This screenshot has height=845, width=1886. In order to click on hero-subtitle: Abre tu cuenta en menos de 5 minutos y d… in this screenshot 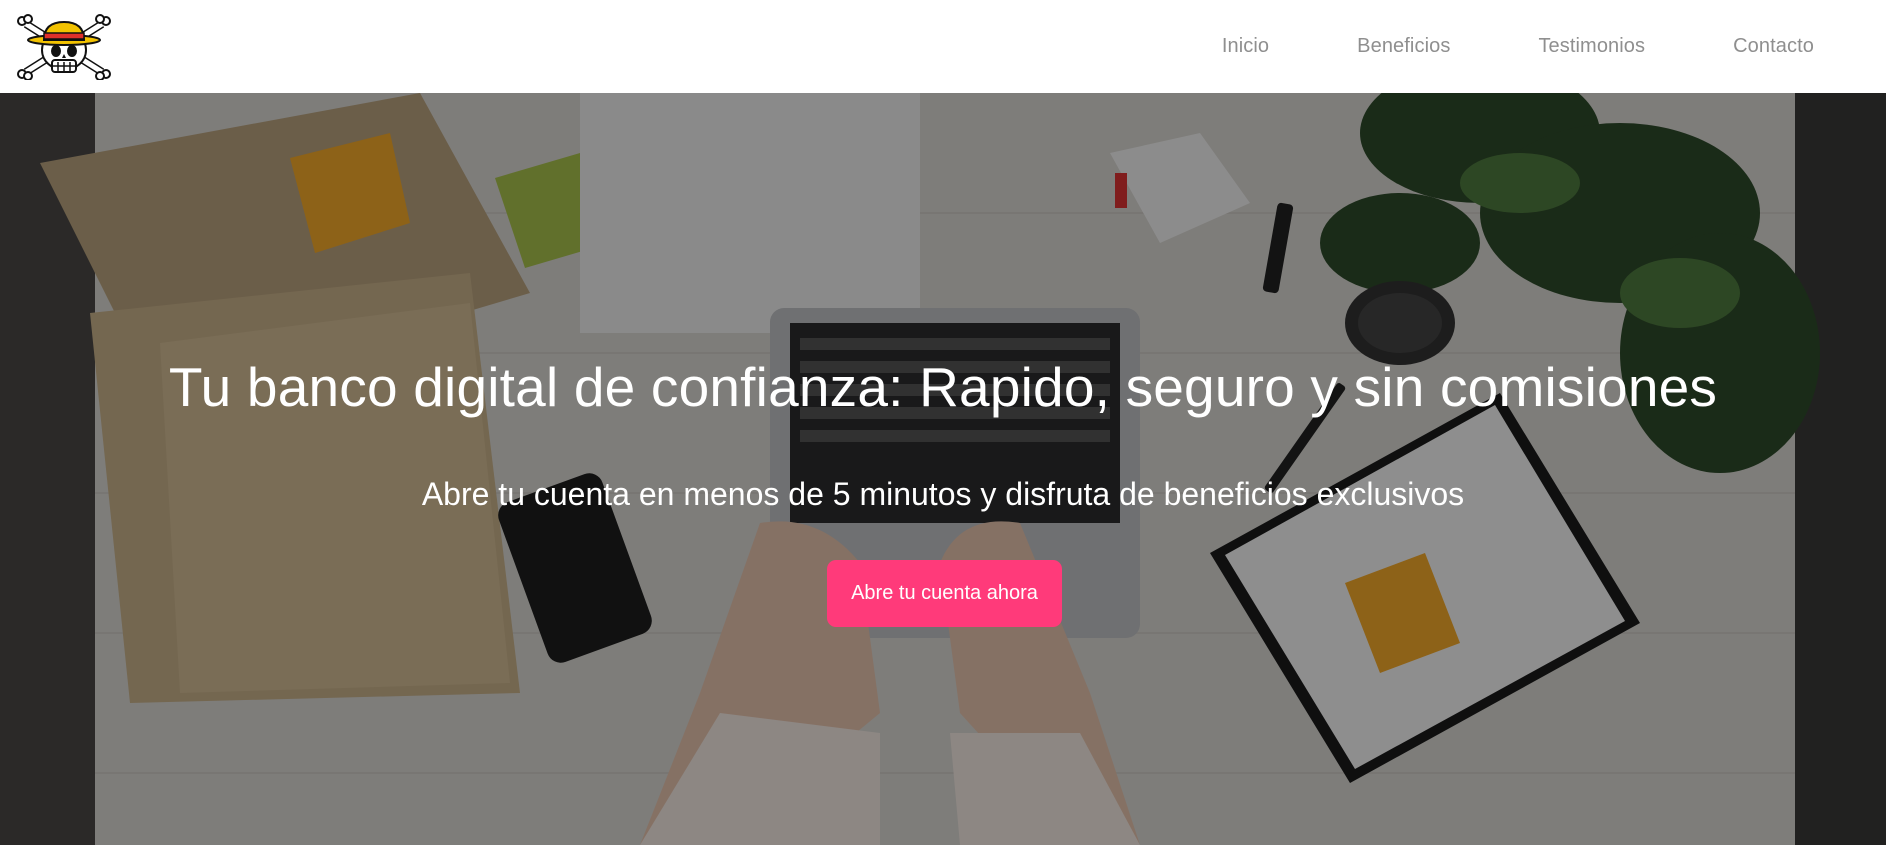, I will do `click(943, 494)`.